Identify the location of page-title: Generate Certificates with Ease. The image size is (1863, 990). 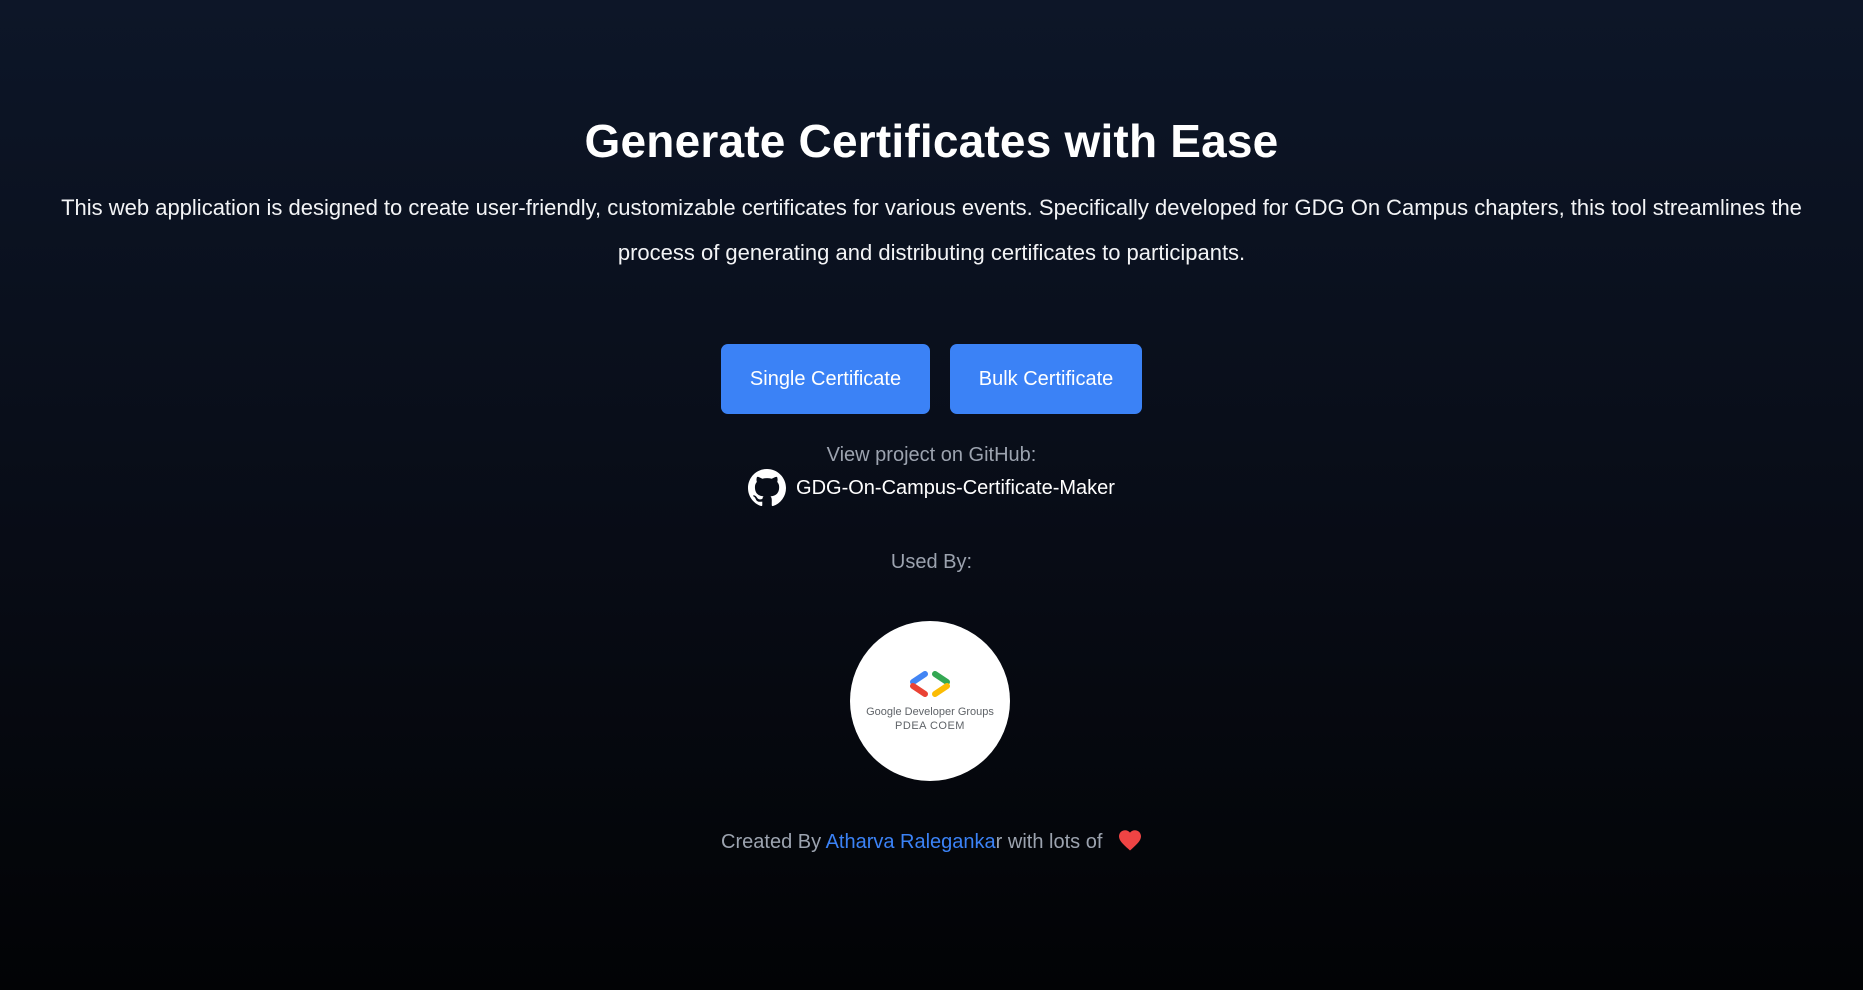
(931, 141).